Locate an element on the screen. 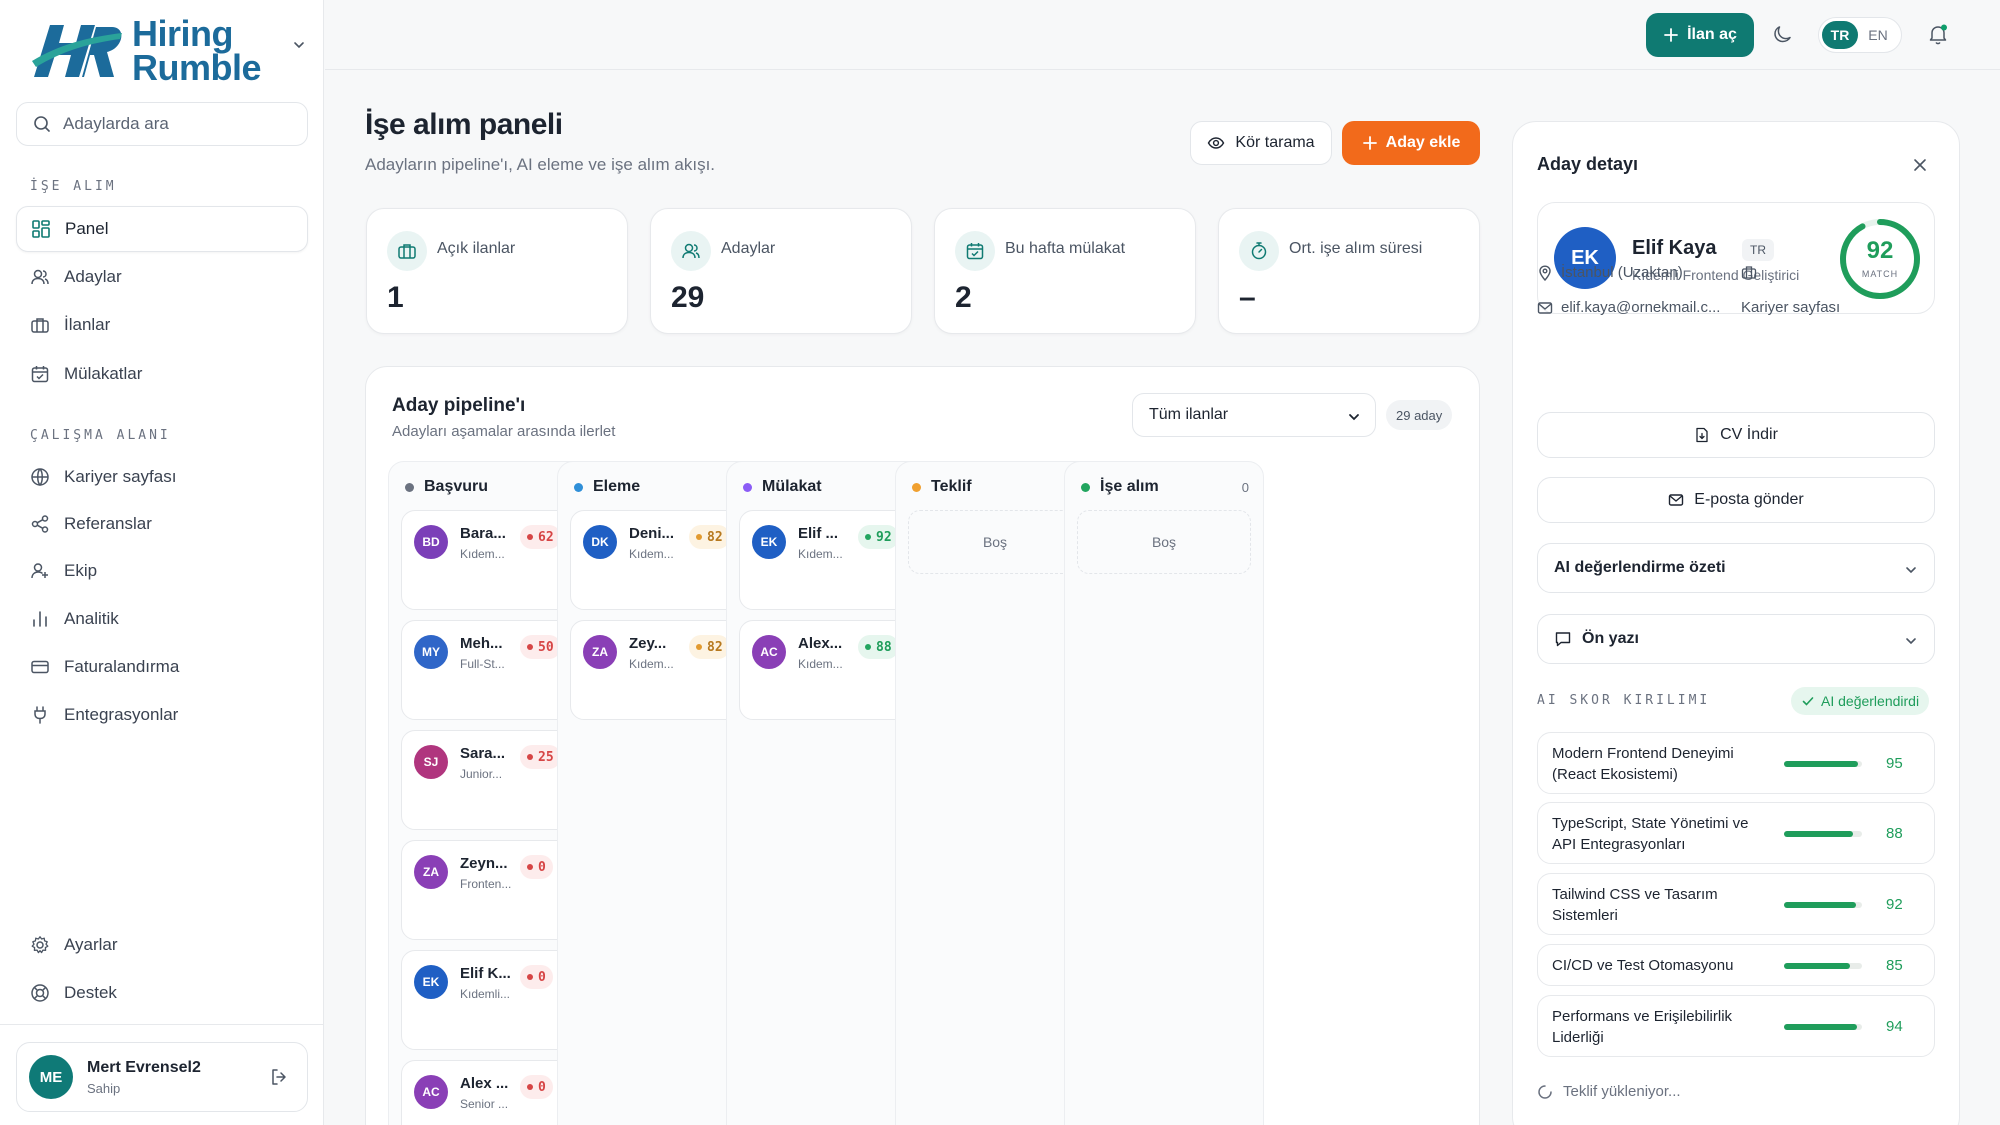 The height and width of the screenshot is (1125, 2000). skill-score: 92 is located at coordinates (1894, 904).